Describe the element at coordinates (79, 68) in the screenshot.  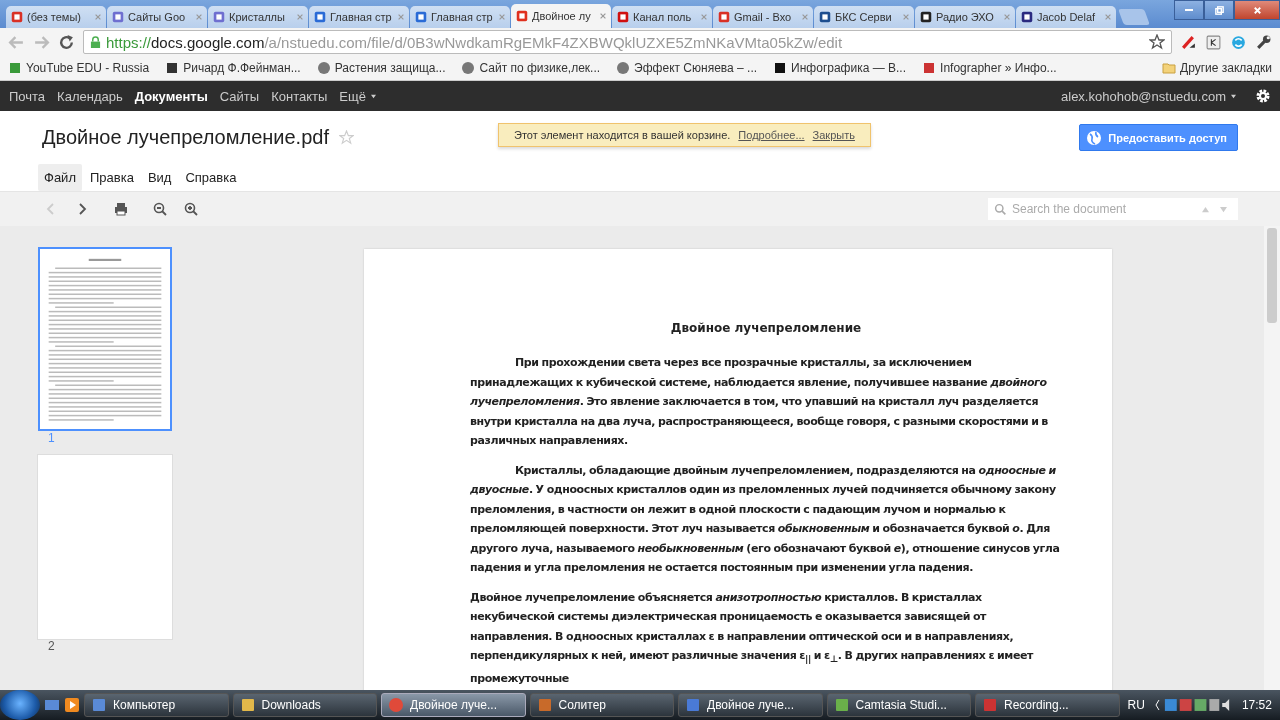
I see `bookmark-item: YouTube EDU - Russia` at that location.